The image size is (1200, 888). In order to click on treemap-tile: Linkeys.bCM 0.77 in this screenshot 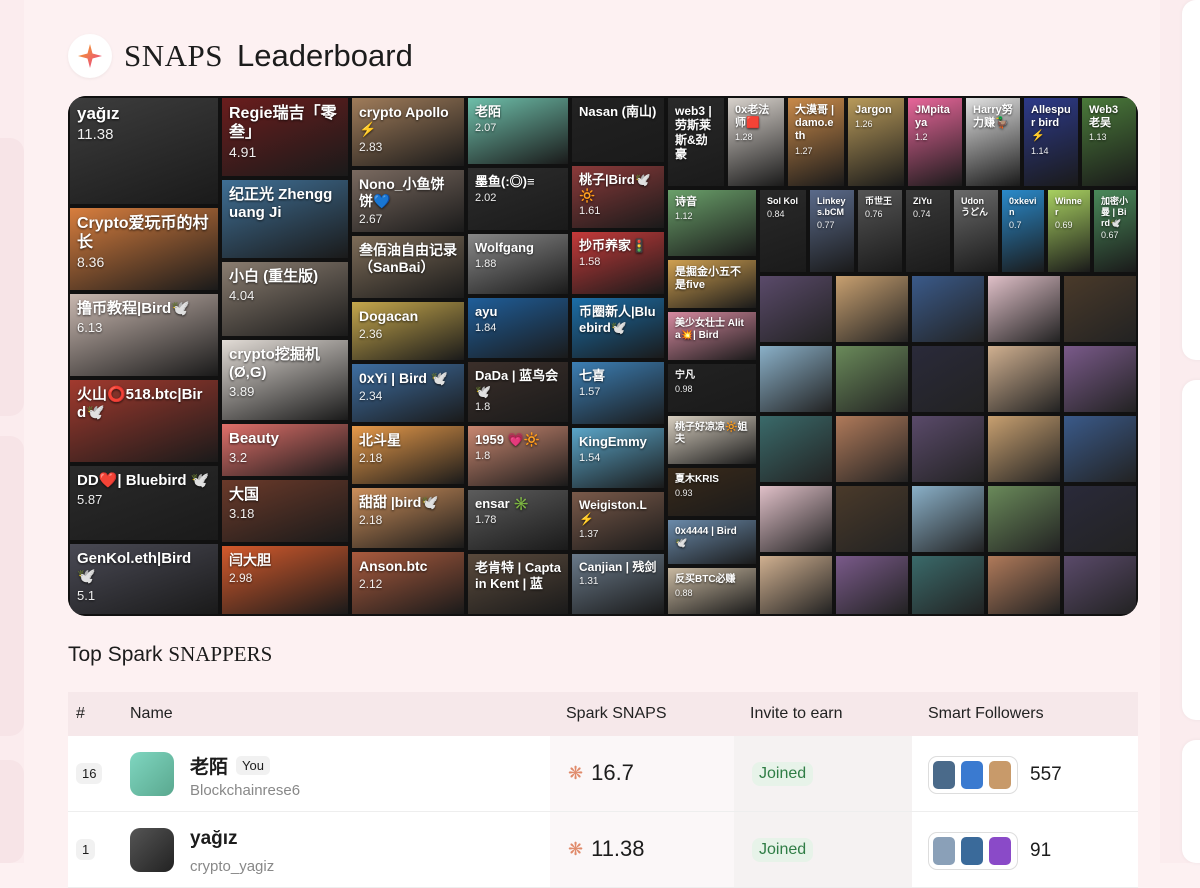, I will do `click(832, 231)`.